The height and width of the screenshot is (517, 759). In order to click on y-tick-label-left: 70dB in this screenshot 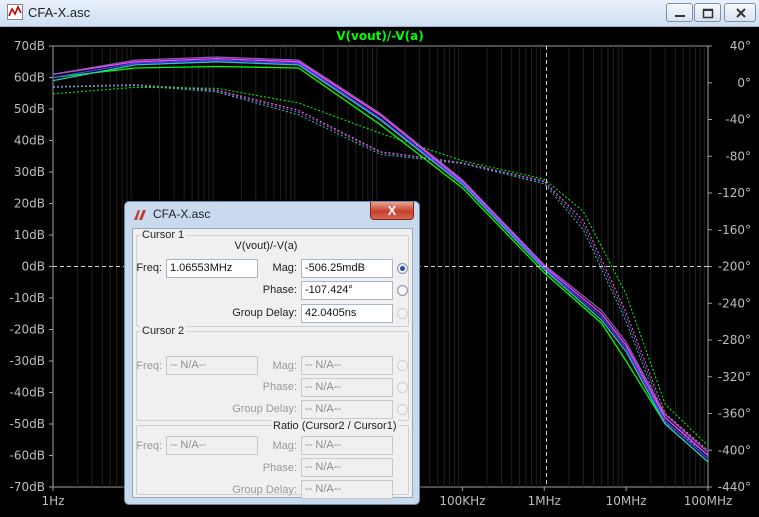, I will do `click(29, 46)`.